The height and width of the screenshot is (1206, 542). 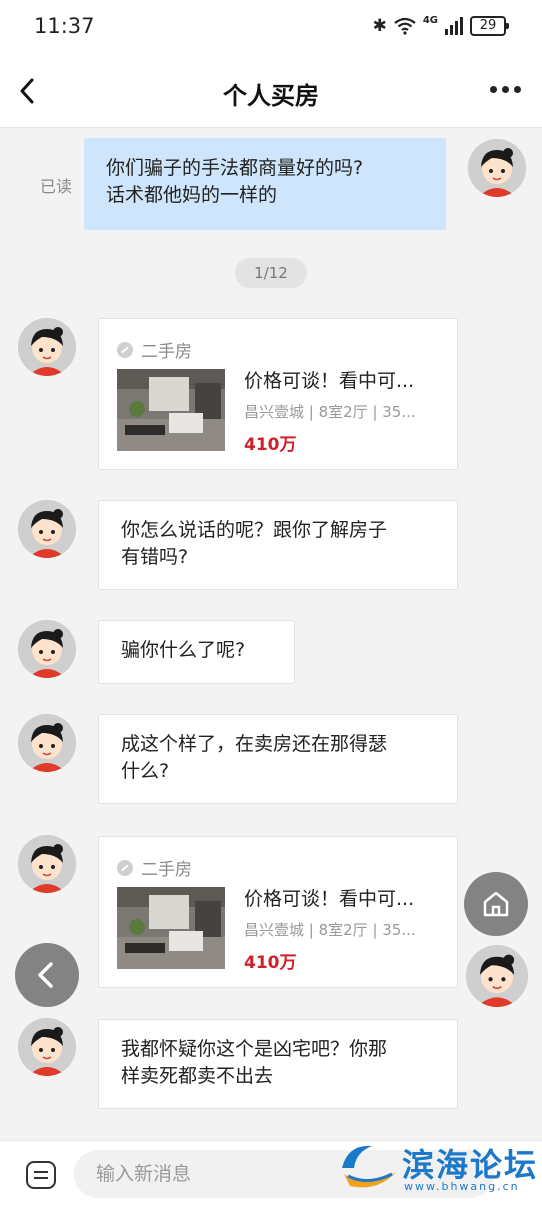 What do you see at coordinates (254, 1049) in the screenshot?
I see `message-line: 我都怀疑你这个是凶宅吧？你那` at bounding box center [254, 1049].